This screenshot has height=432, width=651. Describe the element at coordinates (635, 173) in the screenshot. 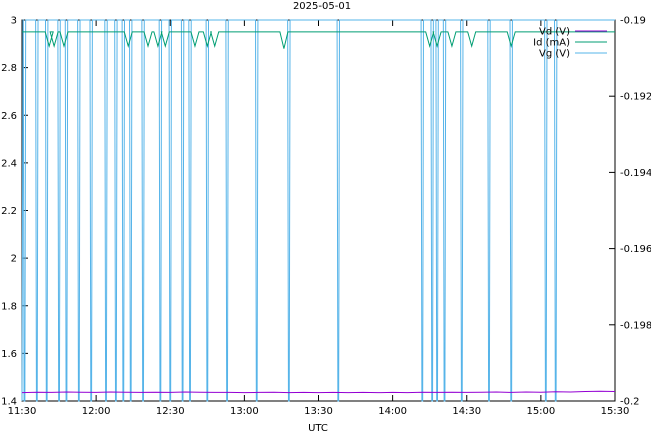

I see `y2-tick-label: -0.194` at that location.